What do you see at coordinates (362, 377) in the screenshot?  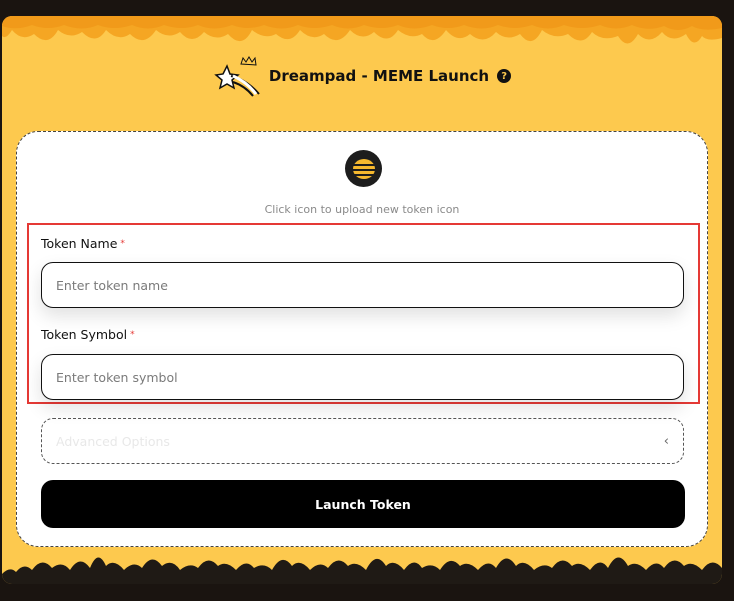 I see `token-symbol-input` at bounding box center [362, 377].